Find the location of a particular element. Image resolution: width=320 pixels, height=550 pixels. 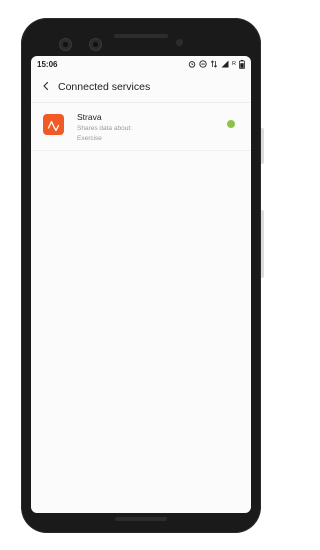

service-desc-line1: Shares data about: is located at coordinates (104, 128).